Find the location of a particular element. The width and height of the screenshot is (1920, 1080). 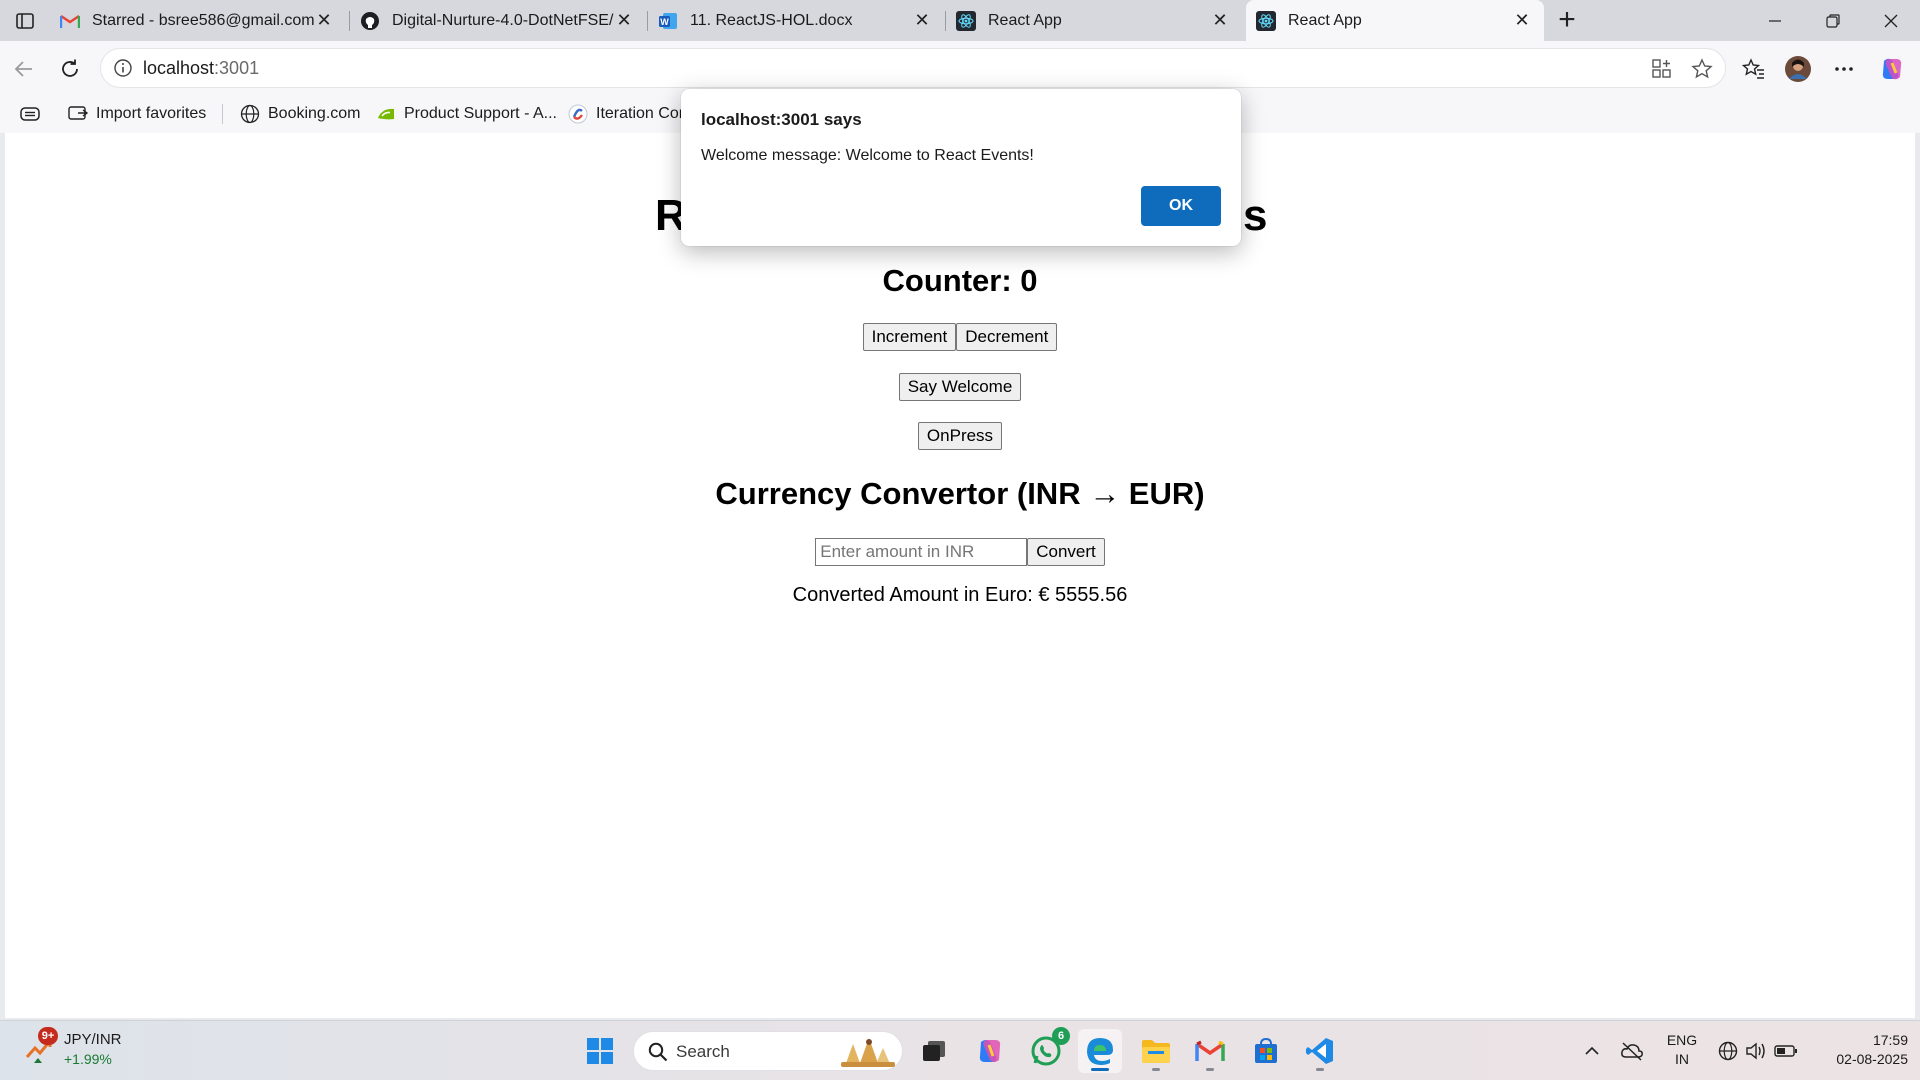

site-icon is located at coordinates (578, 114).